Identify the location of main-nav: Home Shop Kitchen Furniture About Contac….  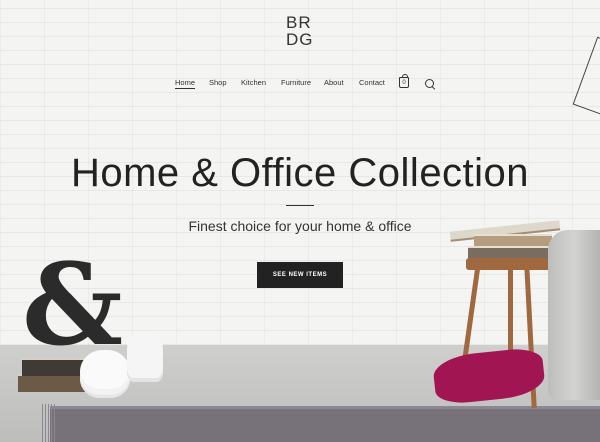
(300, 85).